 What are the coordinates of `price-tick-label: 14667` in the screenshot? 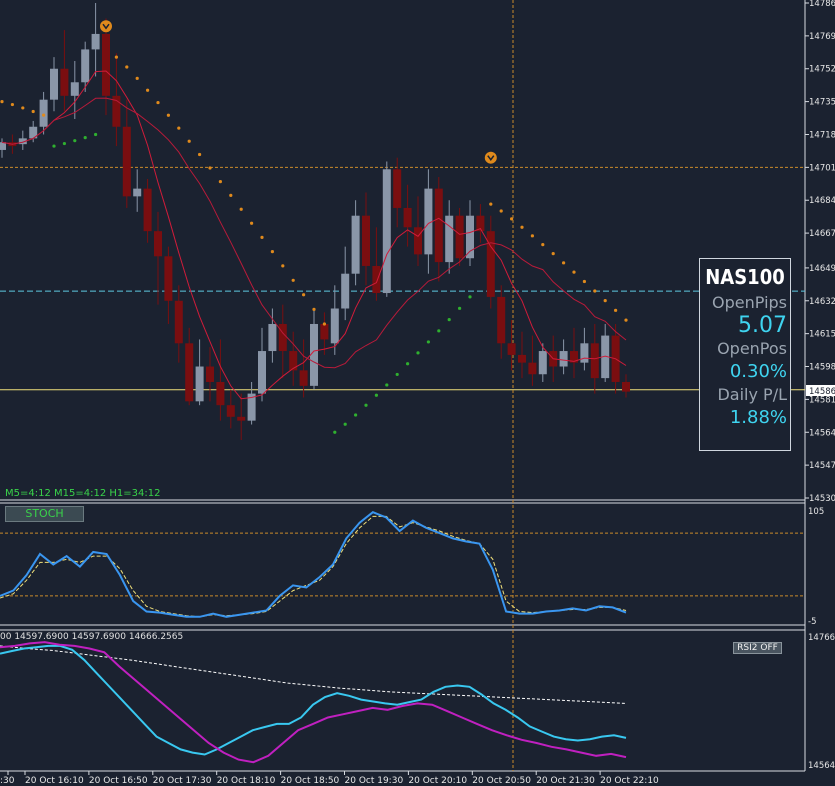 It's located at (822, 234).